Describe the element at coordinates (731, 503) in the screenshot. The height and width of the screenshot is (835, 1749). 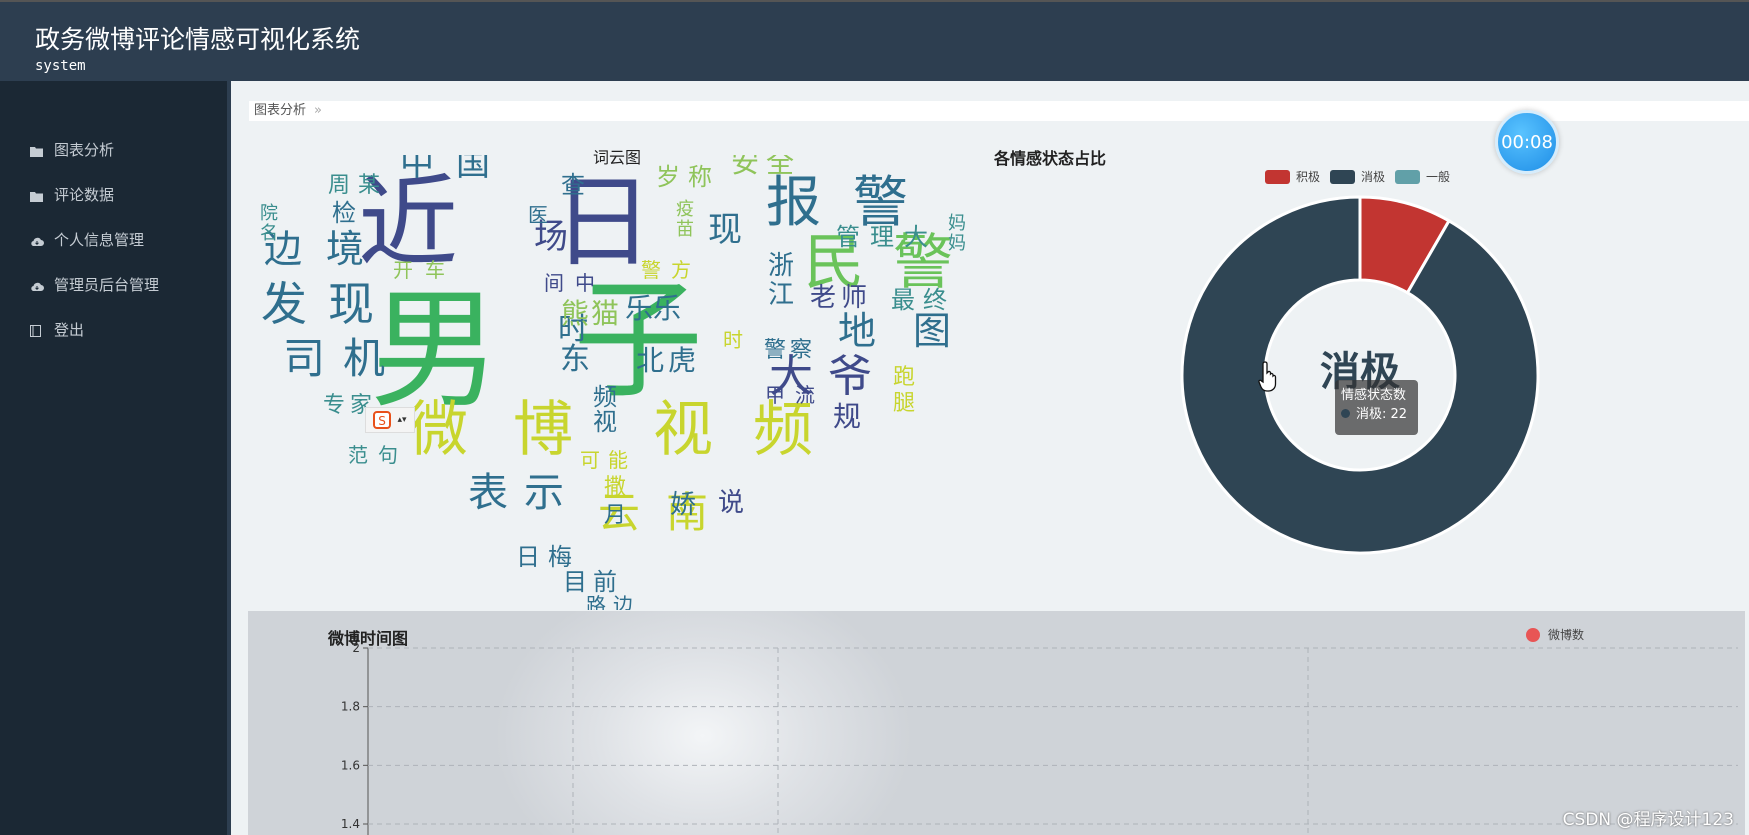
I see `wordcloud-word: 说` at that location.